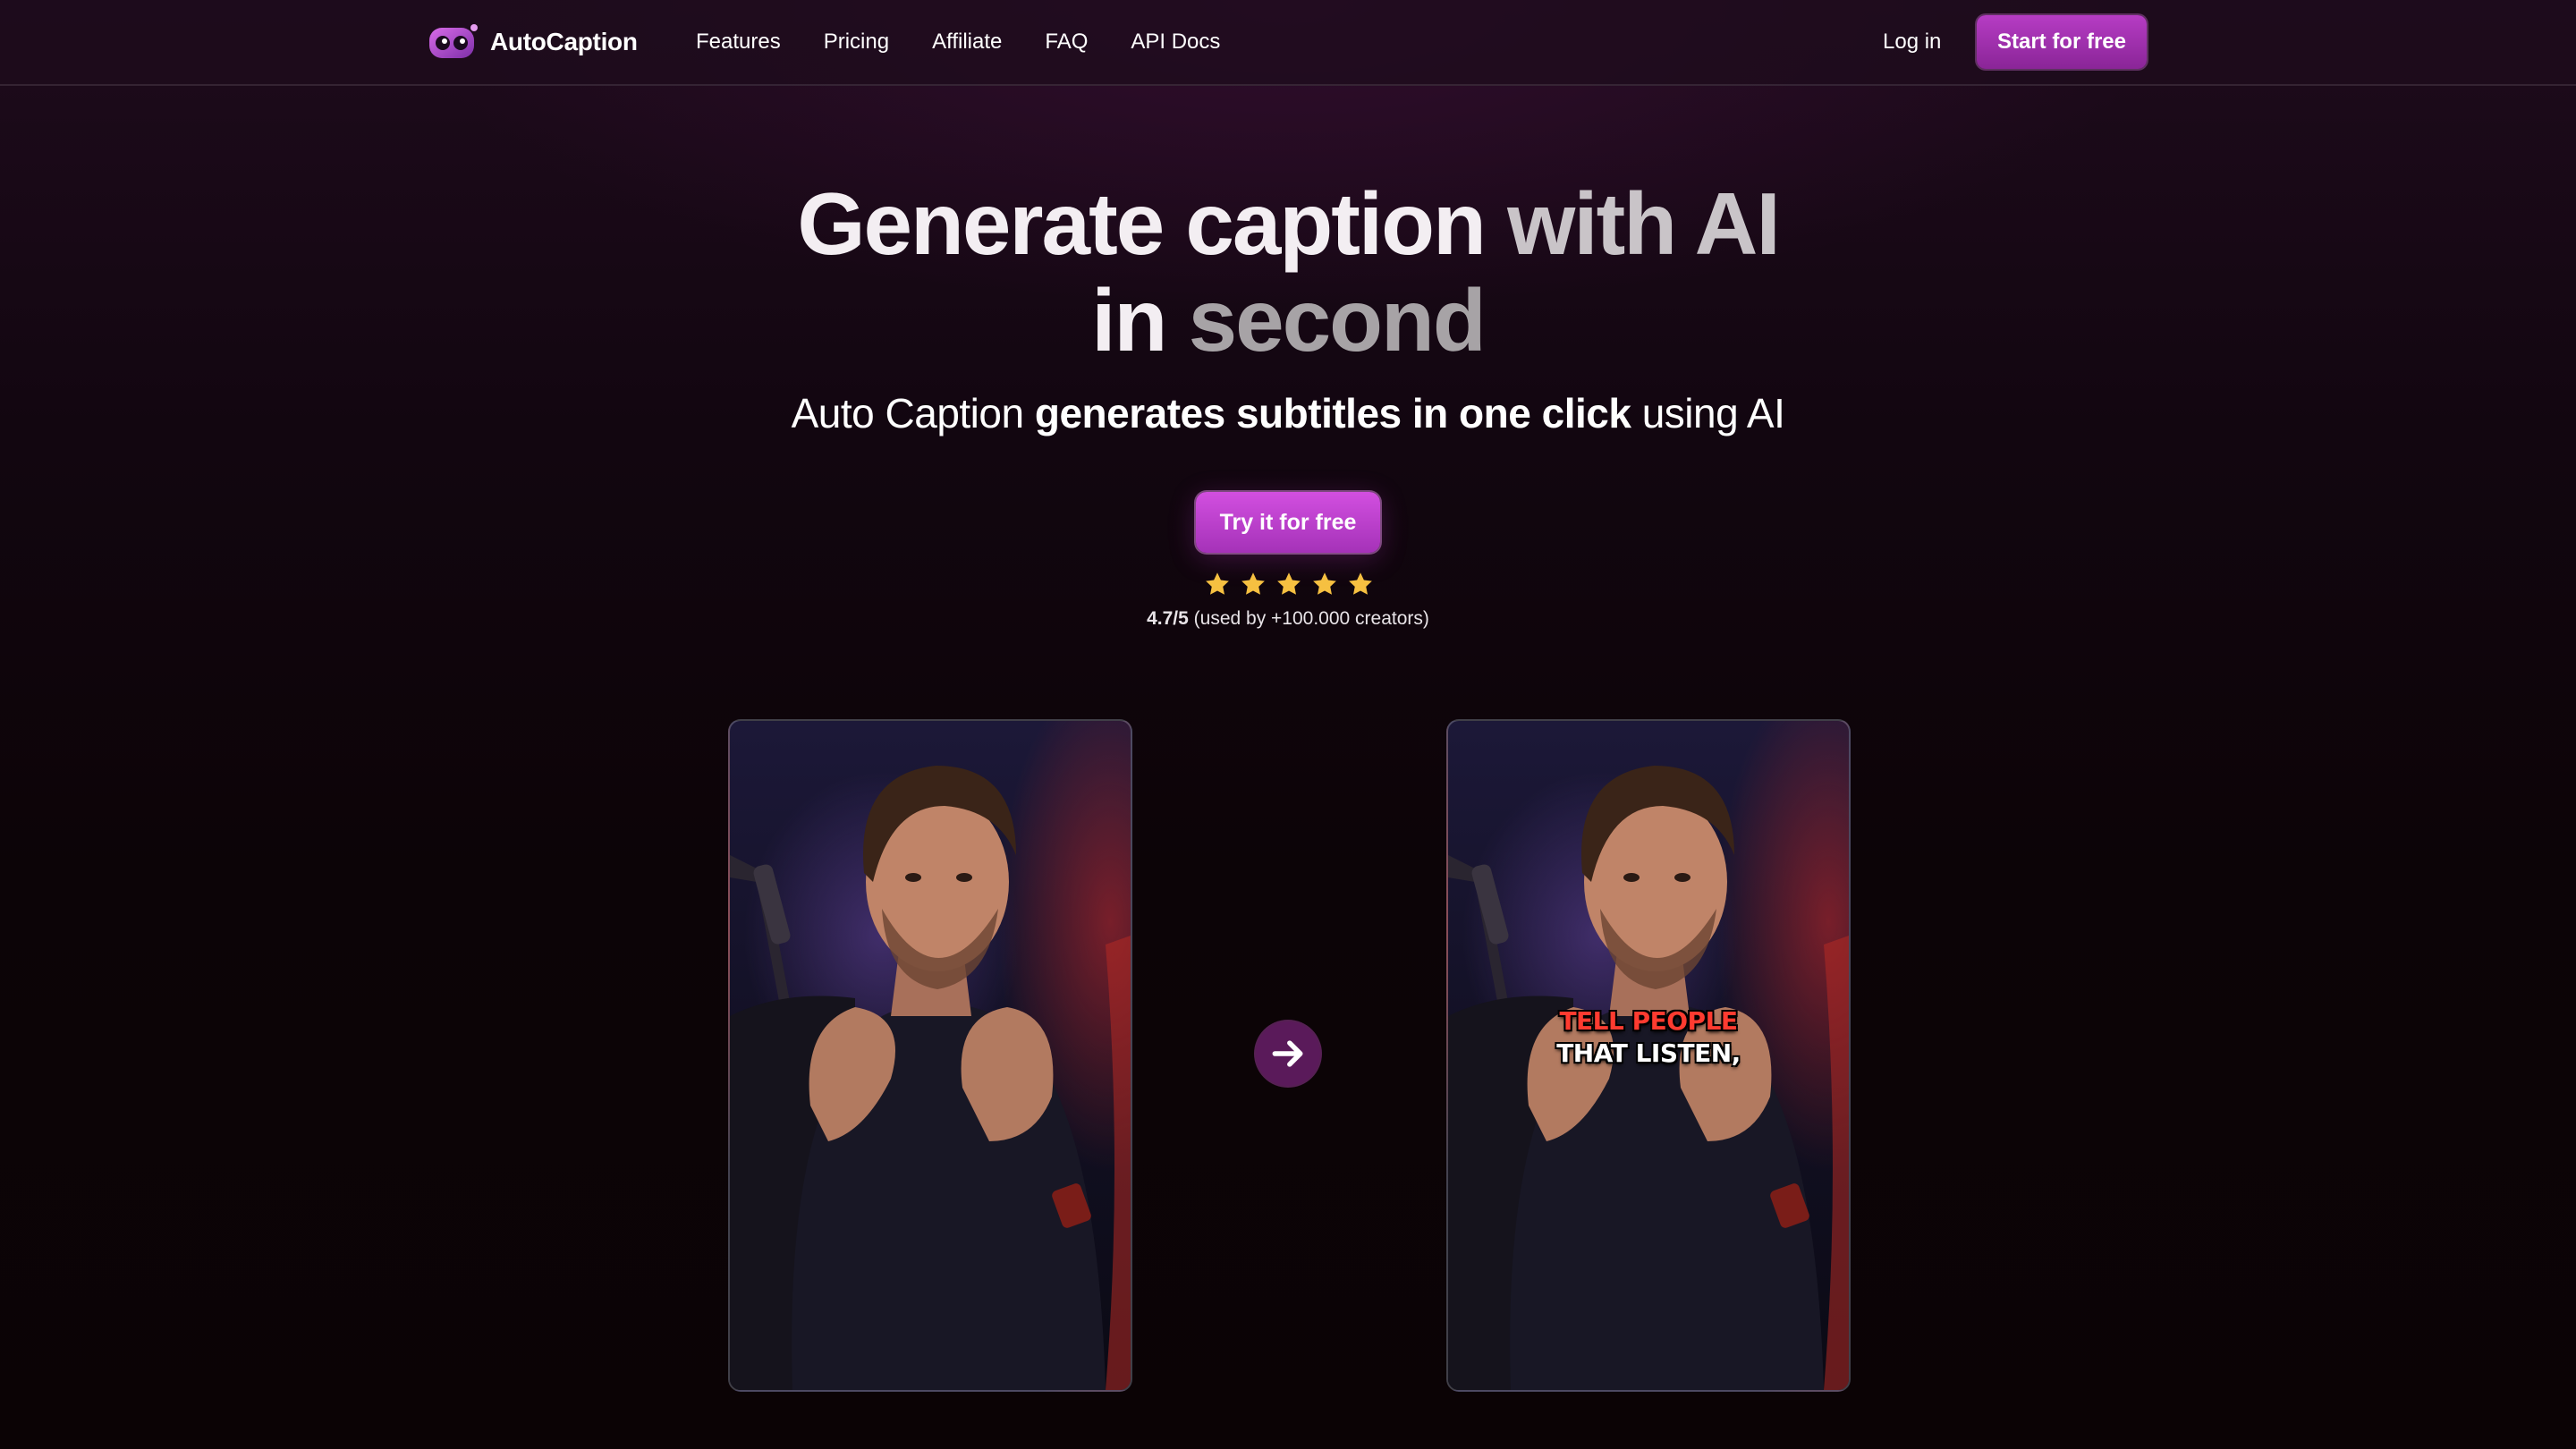  What do you see at coordinates (1288, 522) in the screenshot?
I see `try-it-for-free-button: Try it for free` at bounding box center [1288, 522].